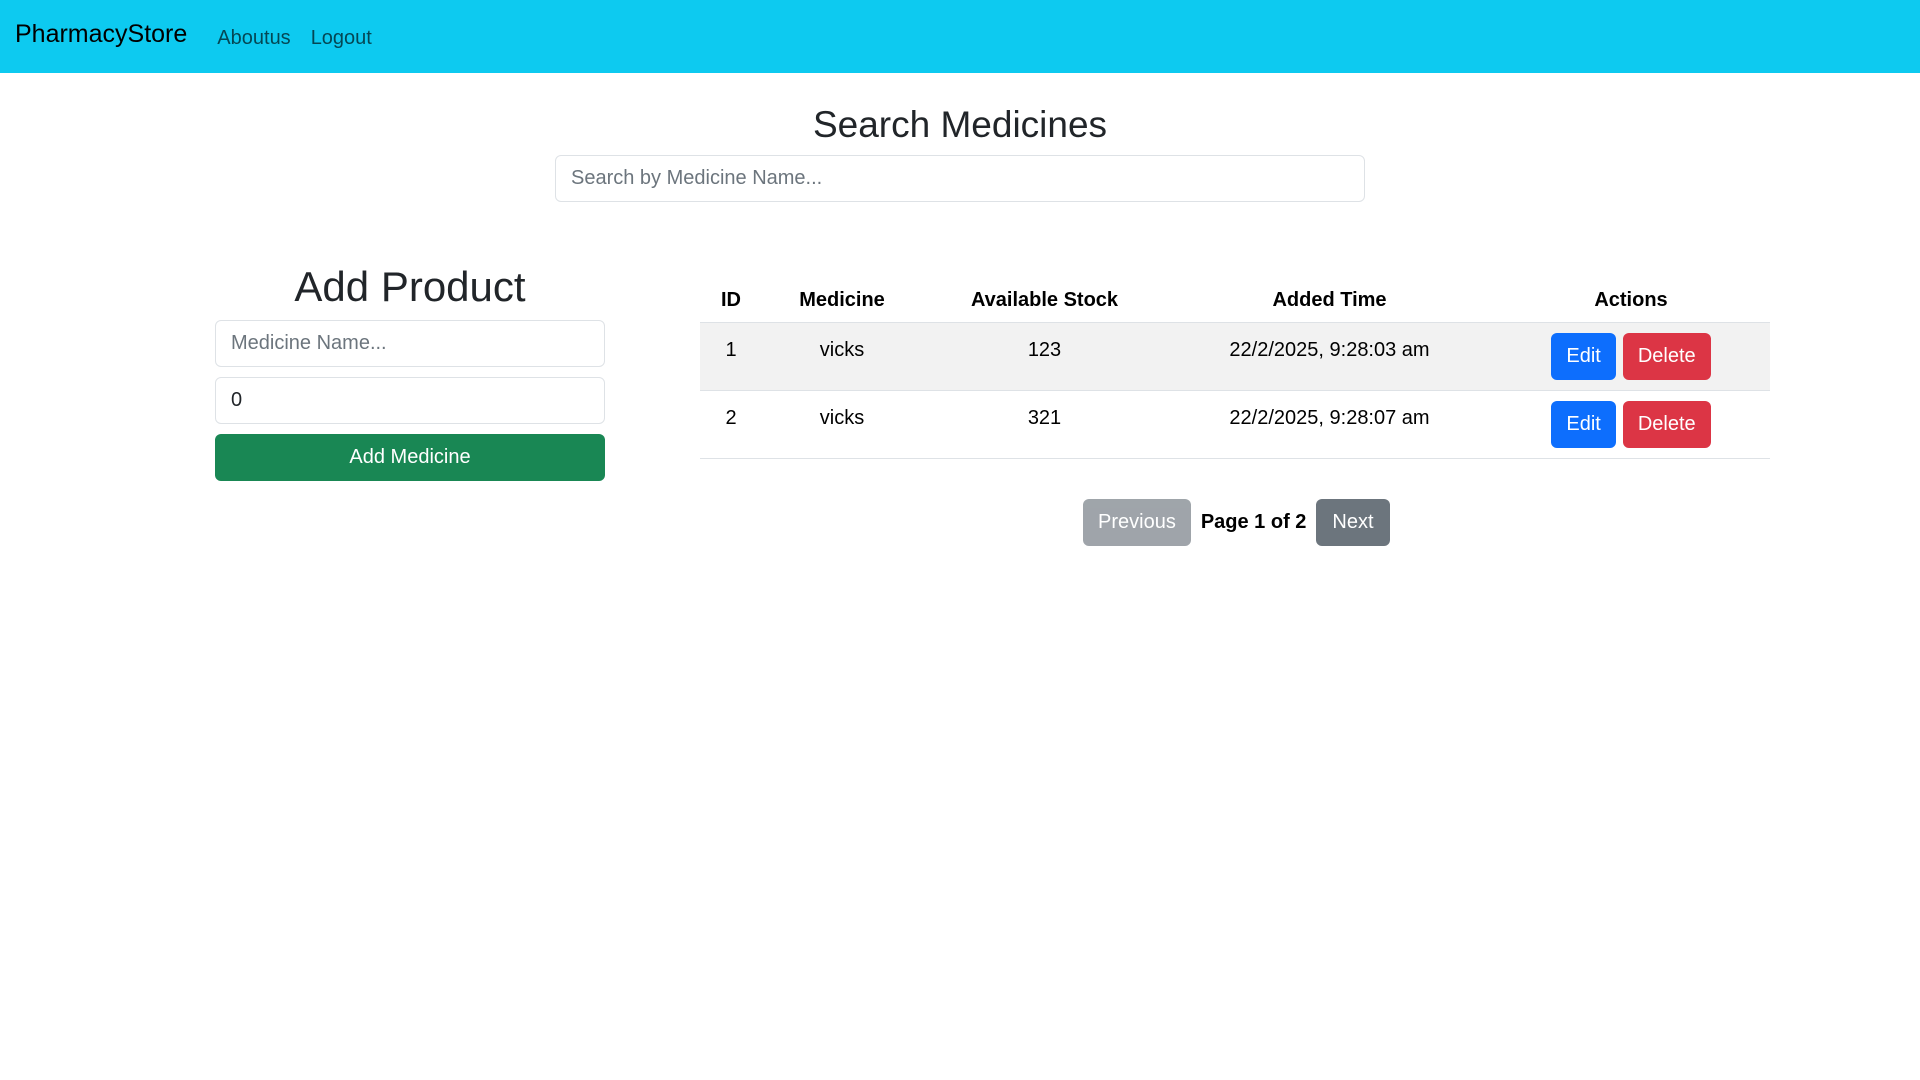 This screenshot has height=1080, width=1920. What do you see at coordinates (410, 286) in the screenshot?
I see `add-product-title: Add Product` at bounding box center [410, 286].